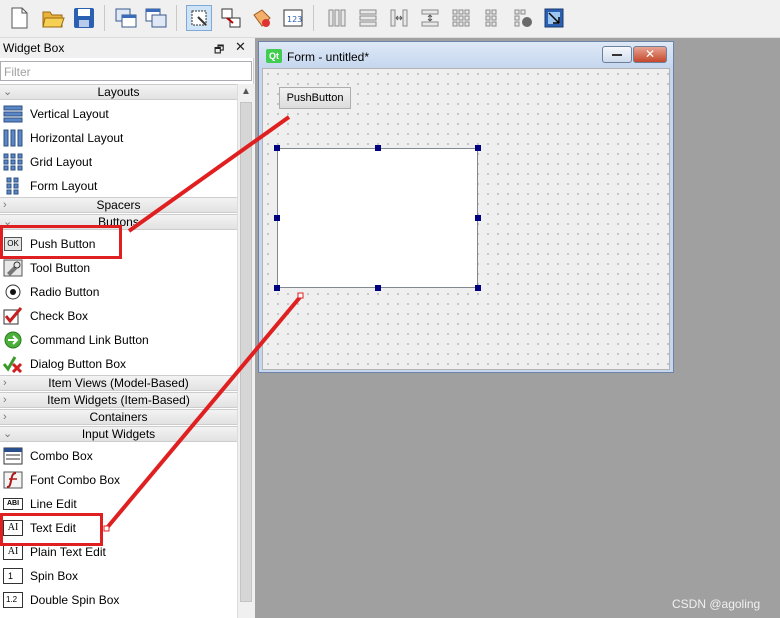 The width and height of the screenshot is (780, 618). I want to click on annotation-line-text-edit, so click(203, 412).